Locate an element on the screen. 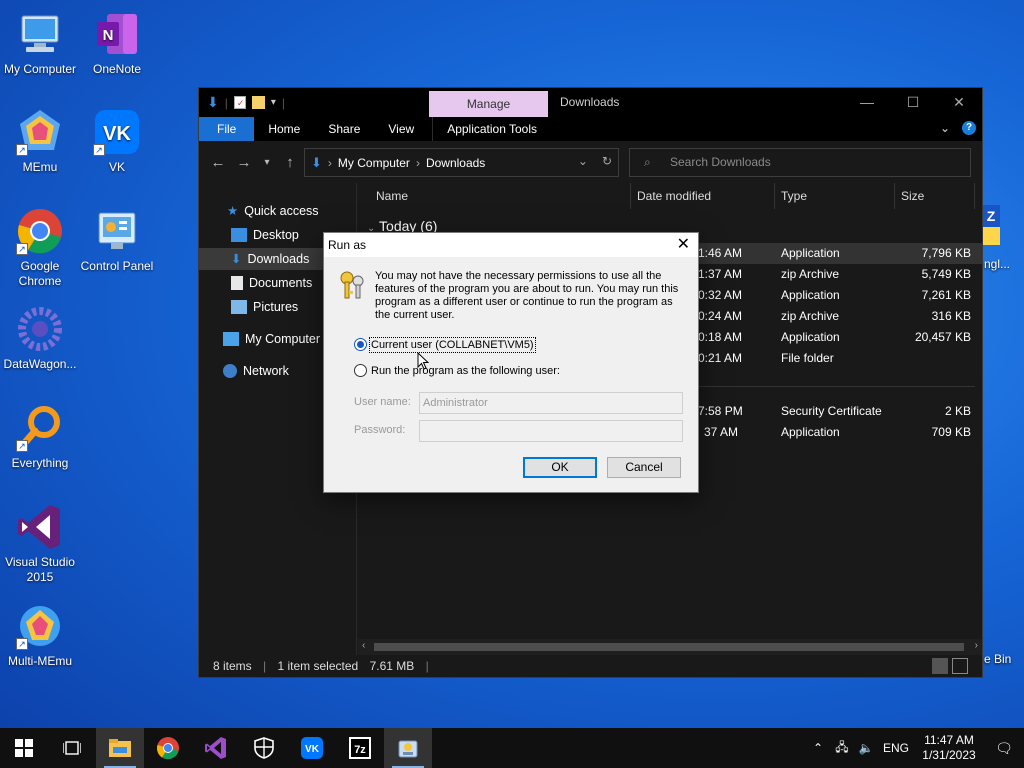 The image size is (1024, 768). taskbar-security is located at coordinates (264, 748).